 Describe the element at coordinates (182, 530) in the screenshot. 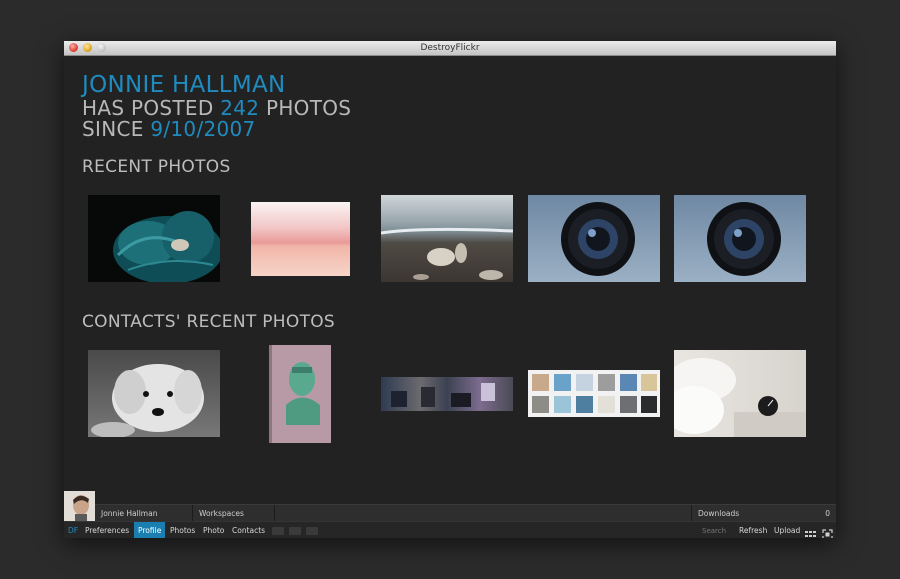

I see `photos-tab: Photos` at that location.